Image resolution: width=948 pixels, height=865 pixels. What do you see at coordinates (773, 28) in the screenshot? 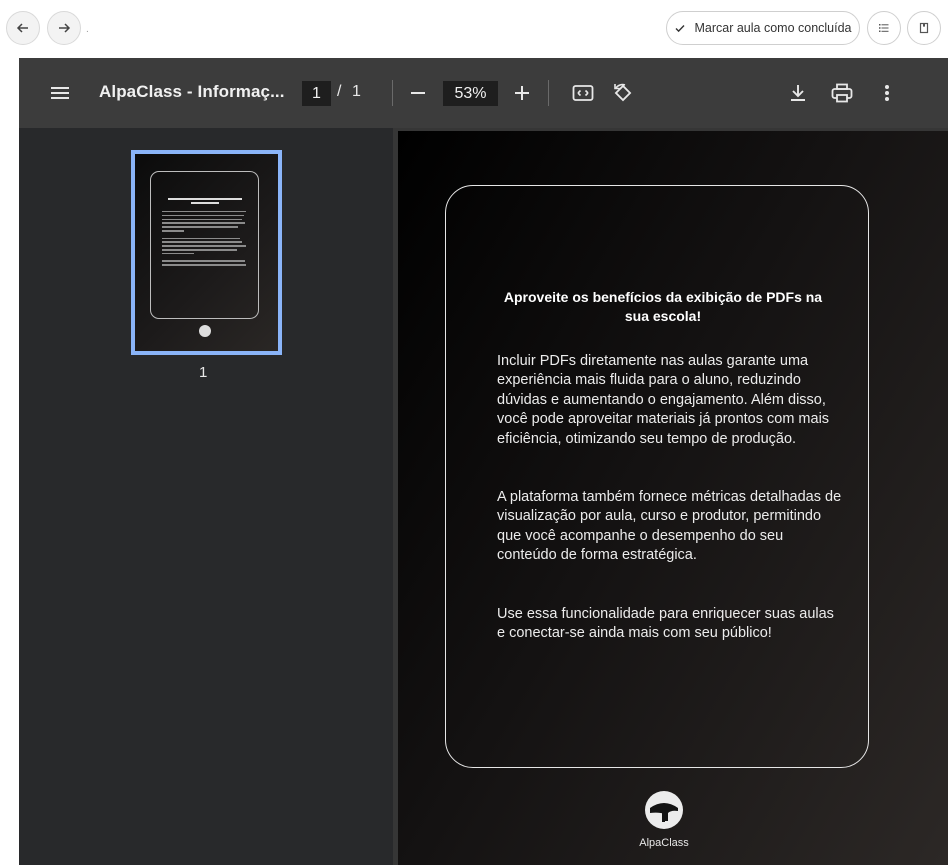
I see `mark-lesson-complete-label: Marcar aula como concluída` at bounding box center [773, 28].